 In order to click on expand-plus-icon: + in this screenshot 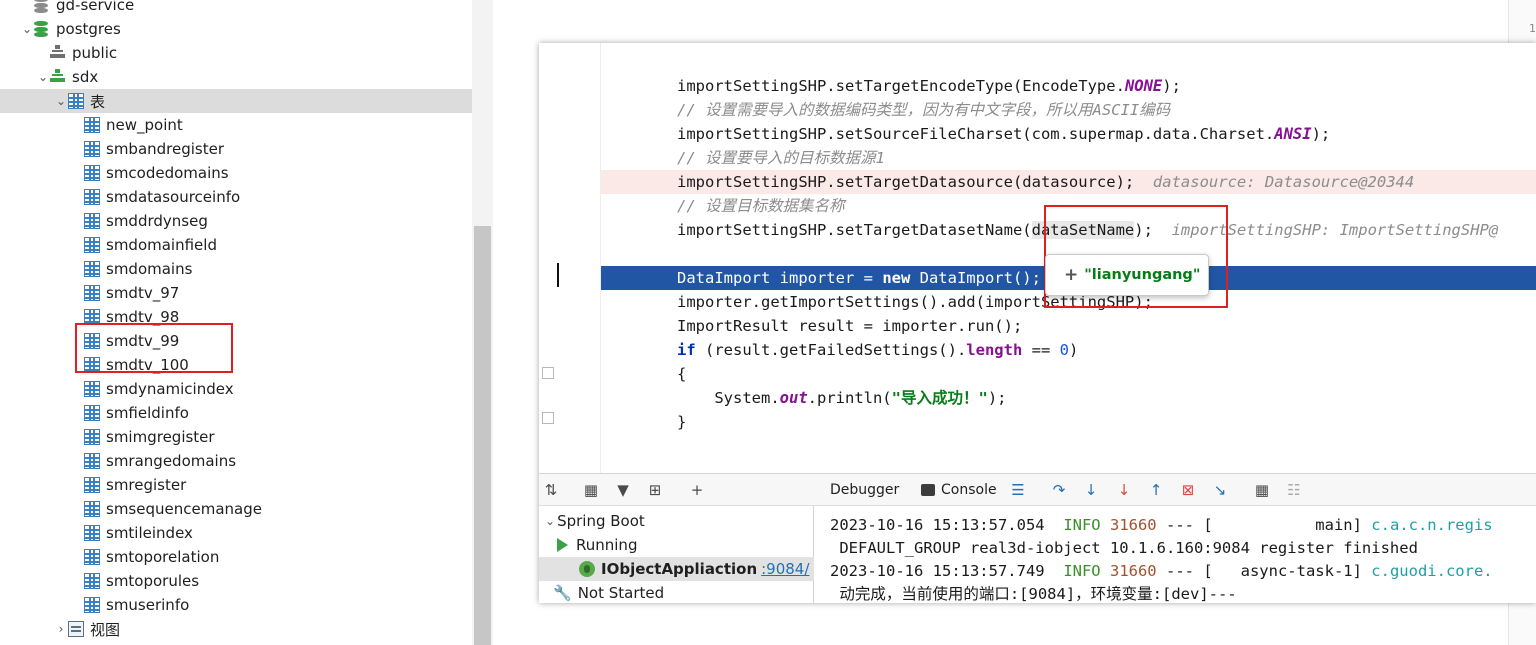, I will do `click(1071, 275)`.